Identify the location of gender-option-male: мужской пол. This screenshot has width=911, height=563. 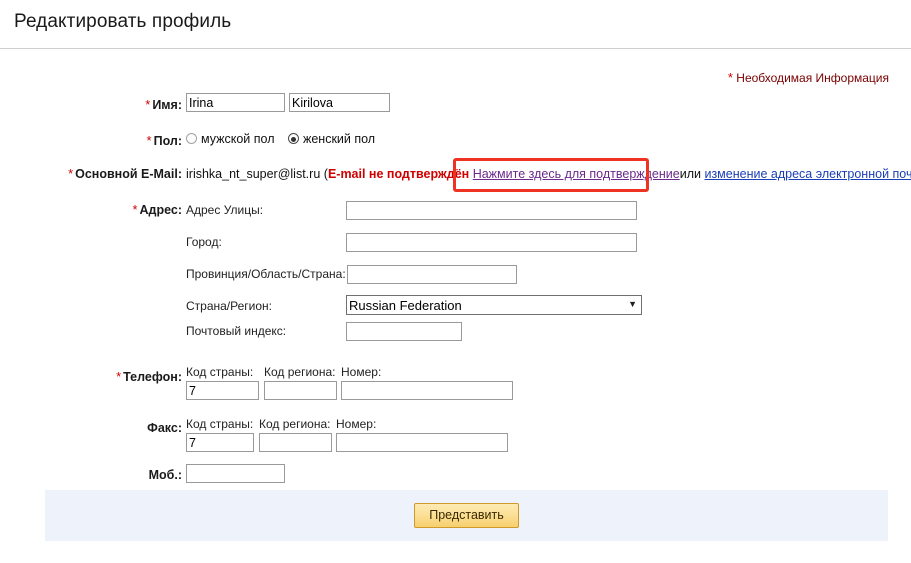
(232, 139).